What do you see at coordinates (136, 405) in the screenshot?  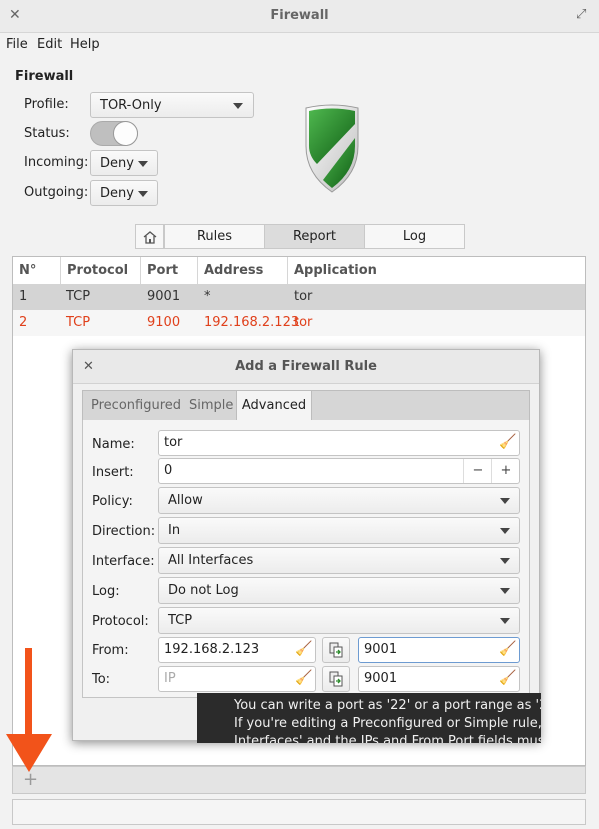 I see `tab-preconfigured: Preconfigured` at bounding box center [136, 405].